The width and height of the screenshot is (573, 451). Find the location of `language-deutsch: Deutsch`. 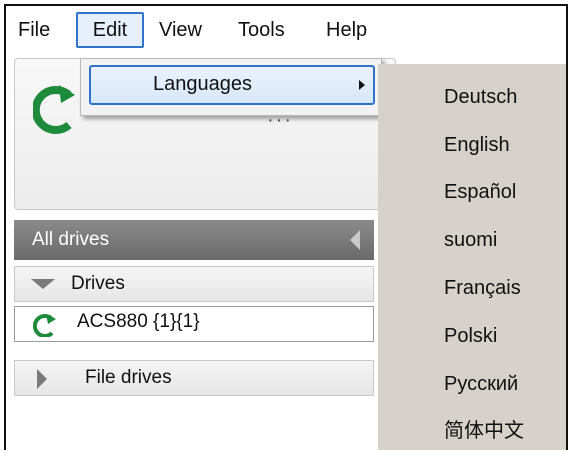

language-deutsch: Deutsch is located at coordinates (480, 97).